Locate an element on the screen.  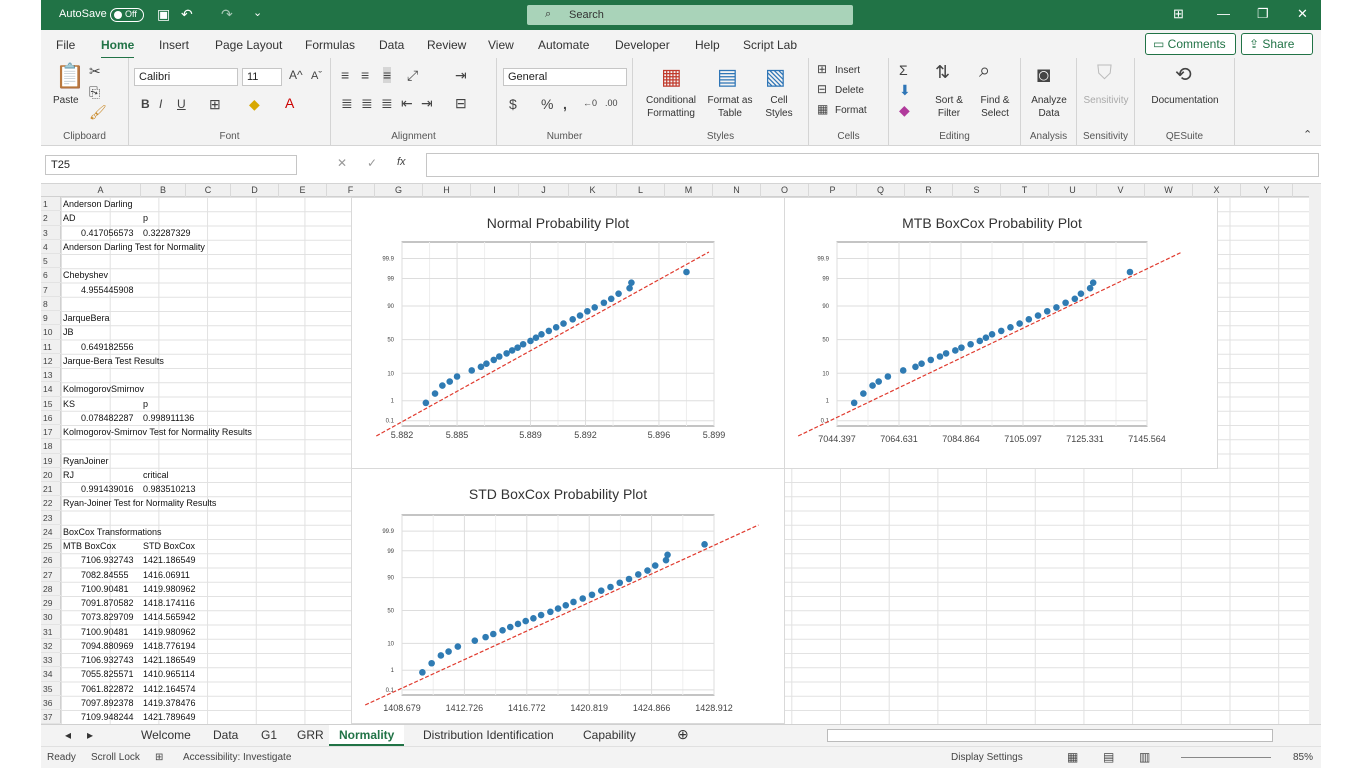
cell-a34: 7055.825571 is located at coordinates (107, 674).